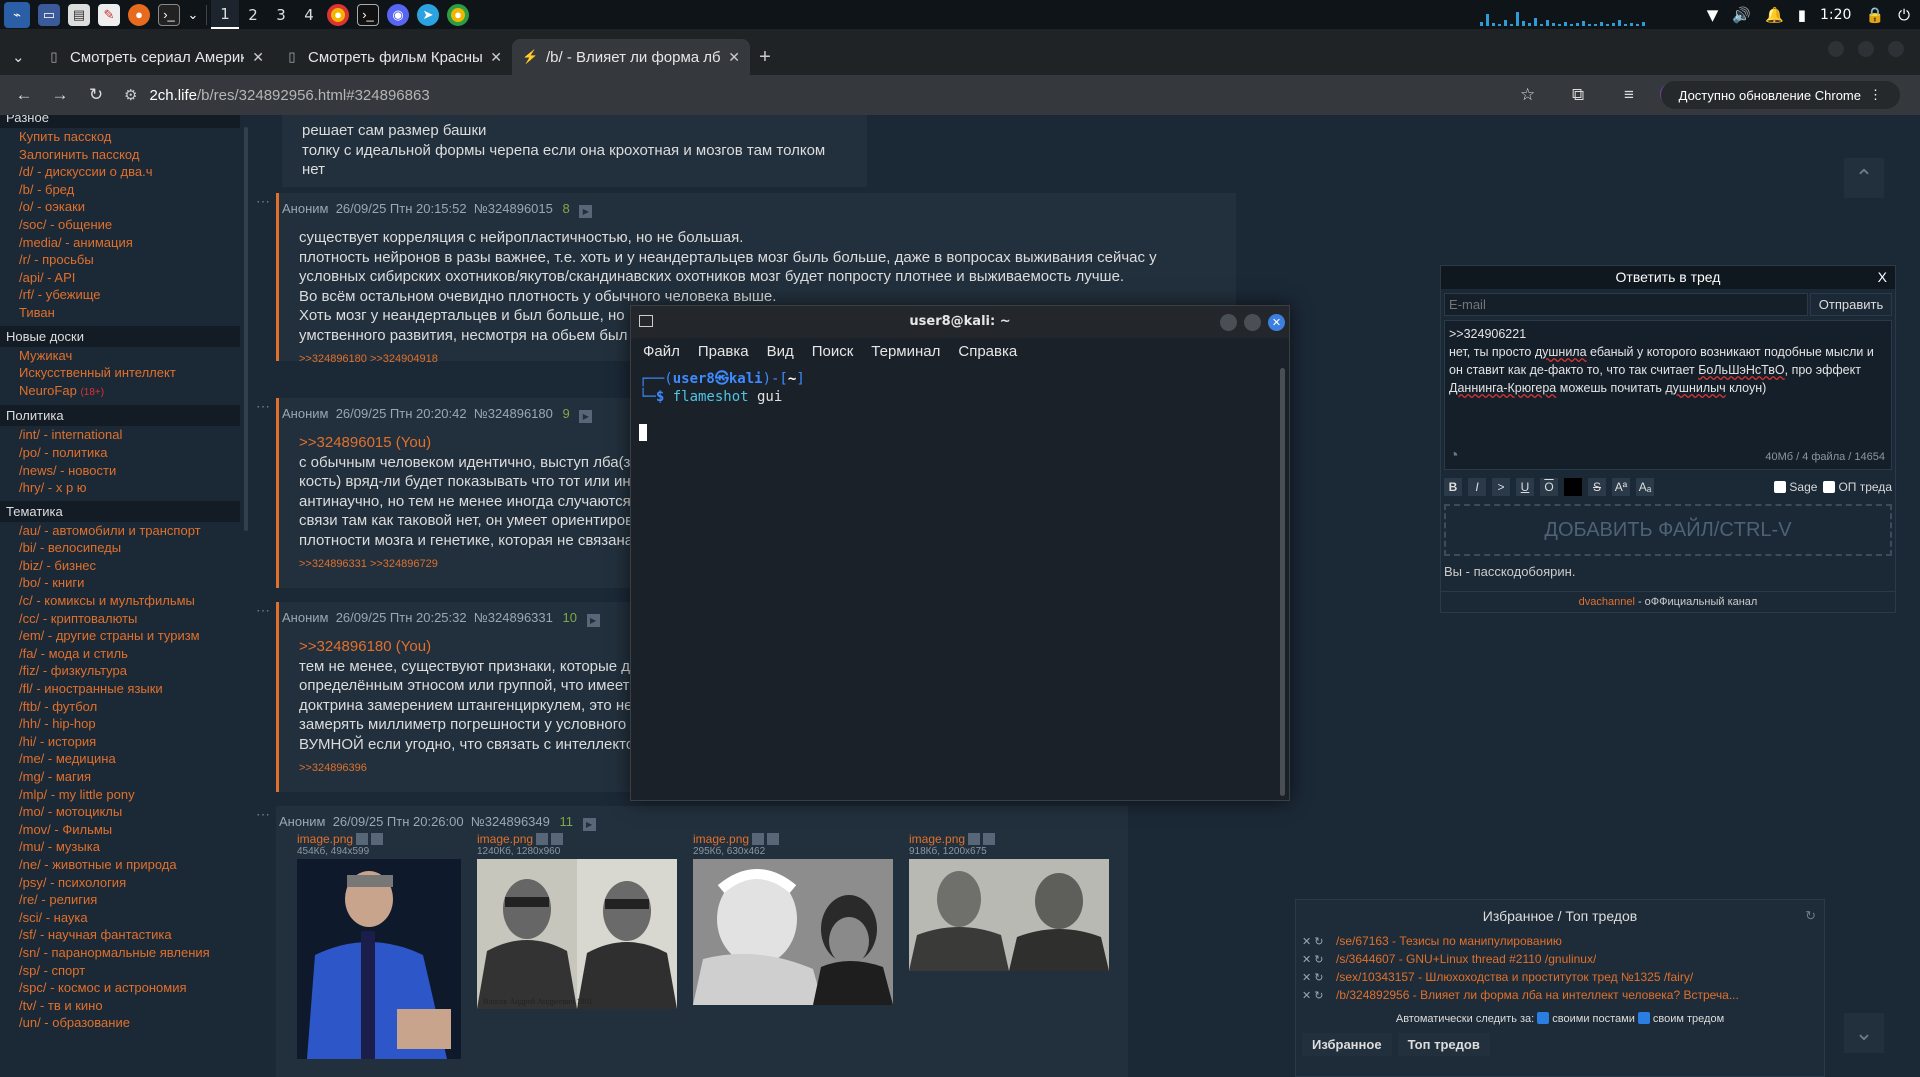 The image size is (1920, 1077). Describe the element at coordinates (120, 759) in the screenshot. I see `sidebar-link: /me/ - медицина` at that location.